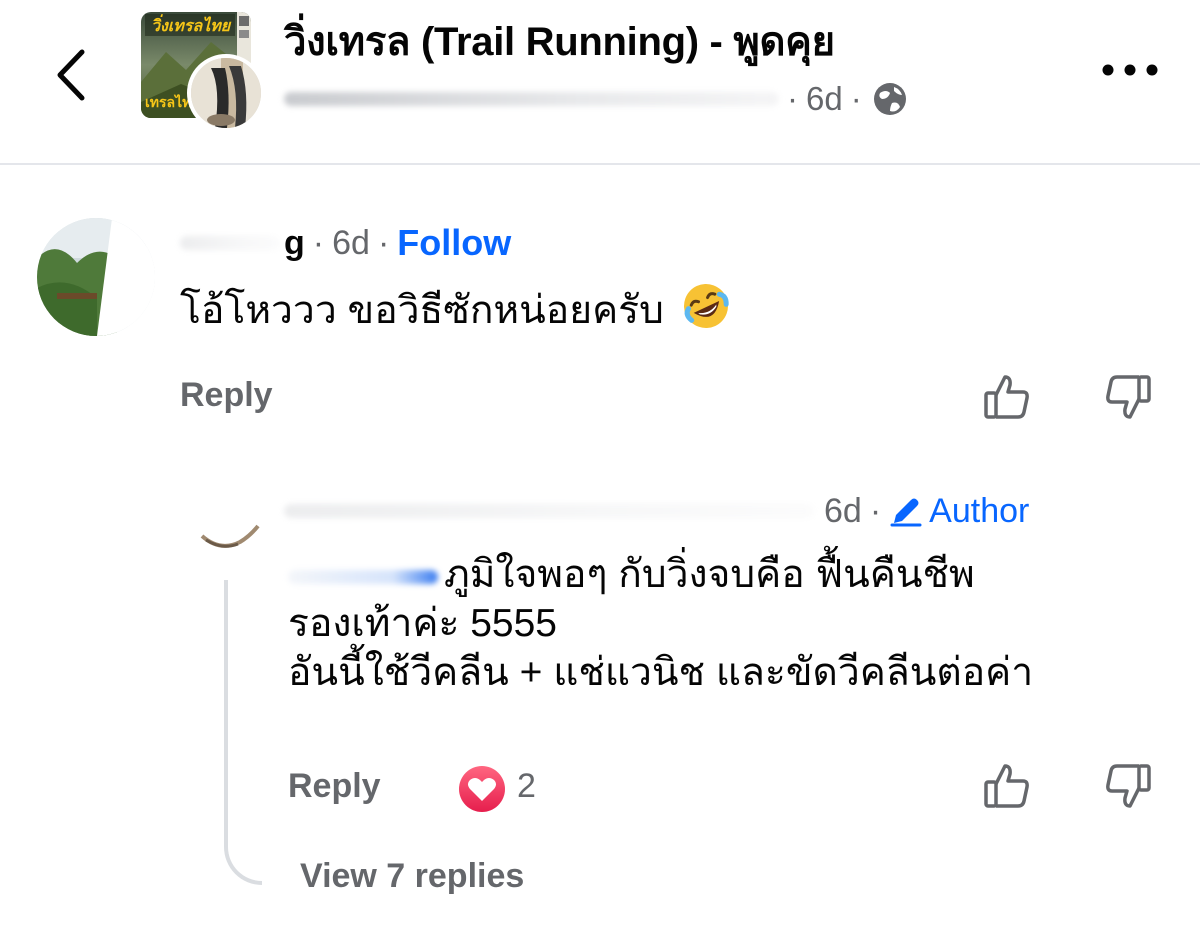 The height and width of the screenshot is (927, 1200). I want to click on chevron-left-icon, so click(71, 75).